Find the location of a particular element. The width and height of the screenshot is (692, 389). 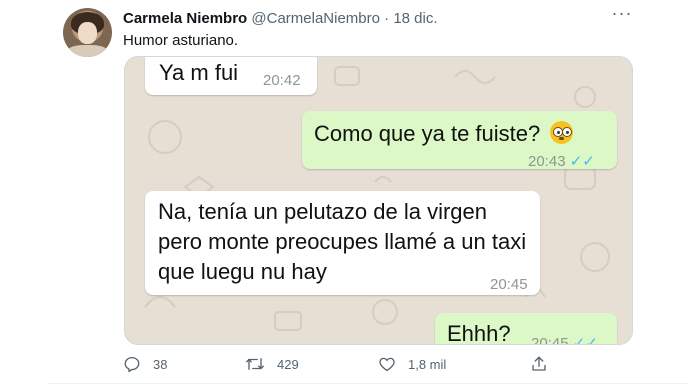

chat-message-incoming: Ya m fui 20:42 is located at coordinates (231, 76).